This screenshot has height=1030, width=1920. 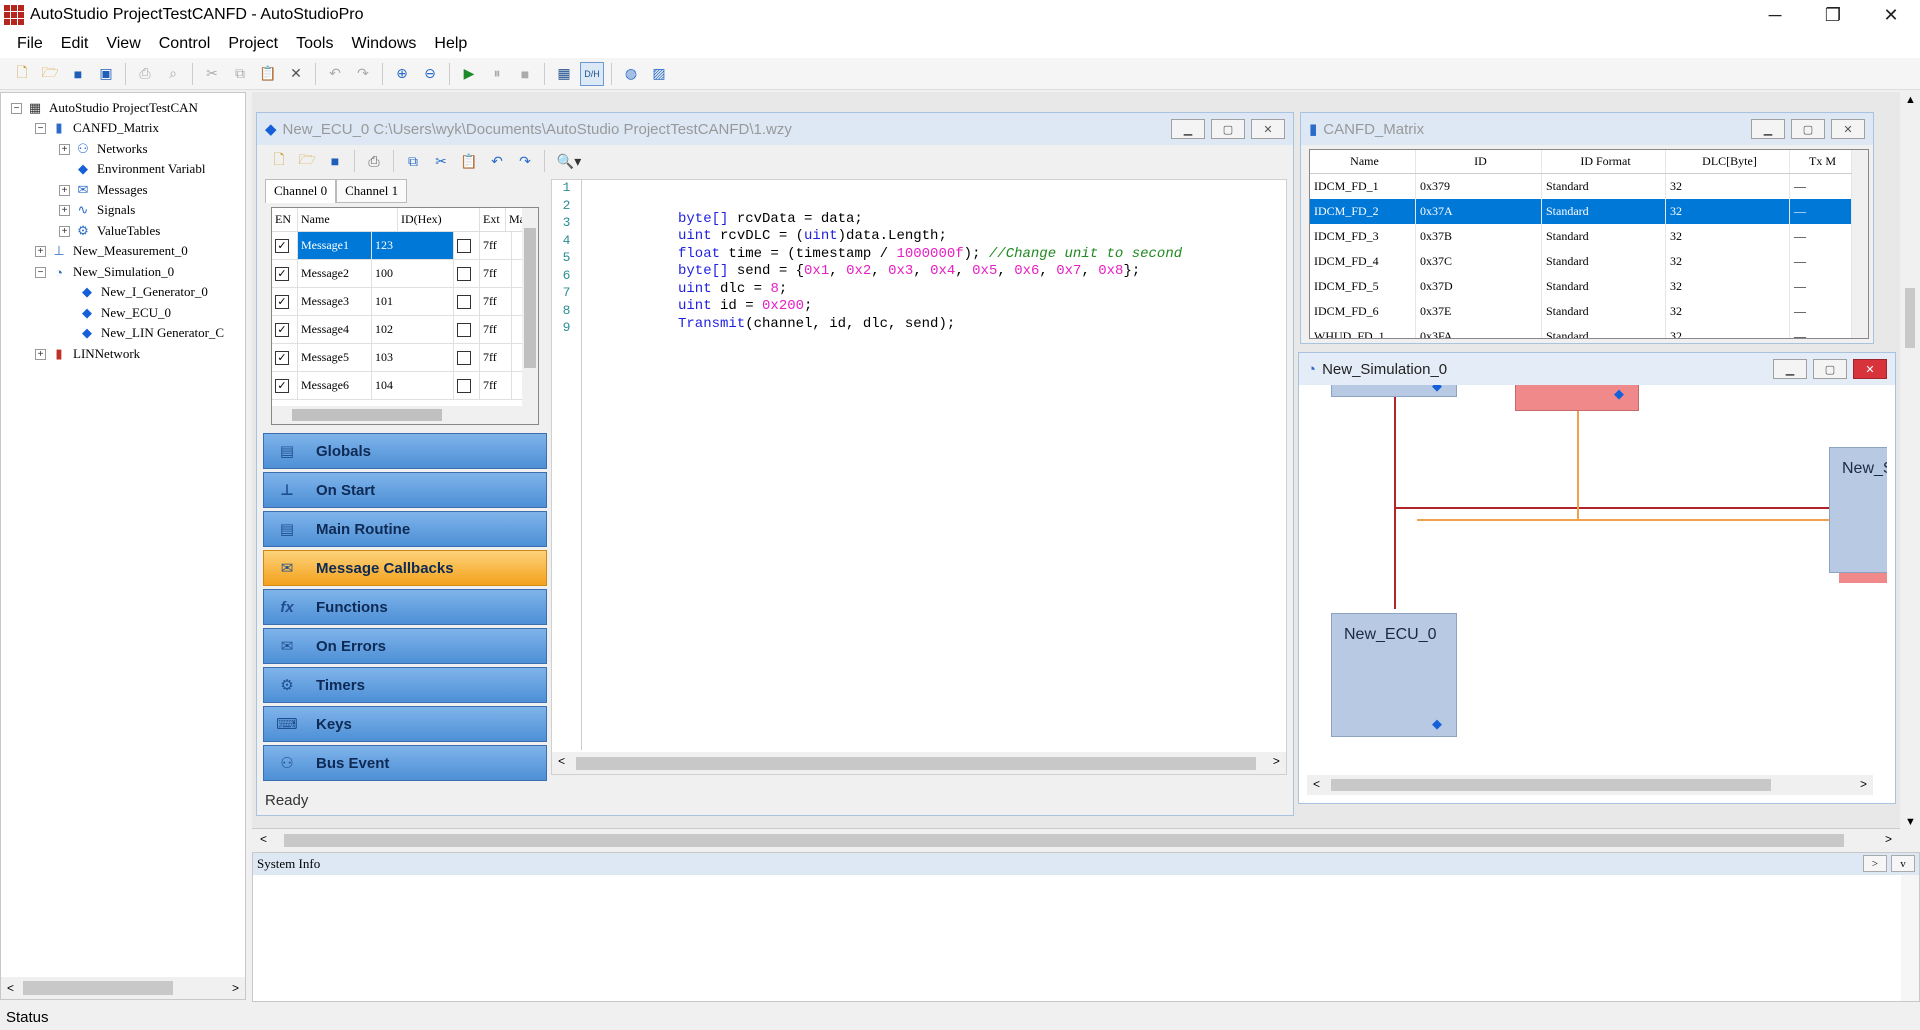 I want to click on mdi-vscrollbar: ▲ ▼, so click(x=1910, y=461).